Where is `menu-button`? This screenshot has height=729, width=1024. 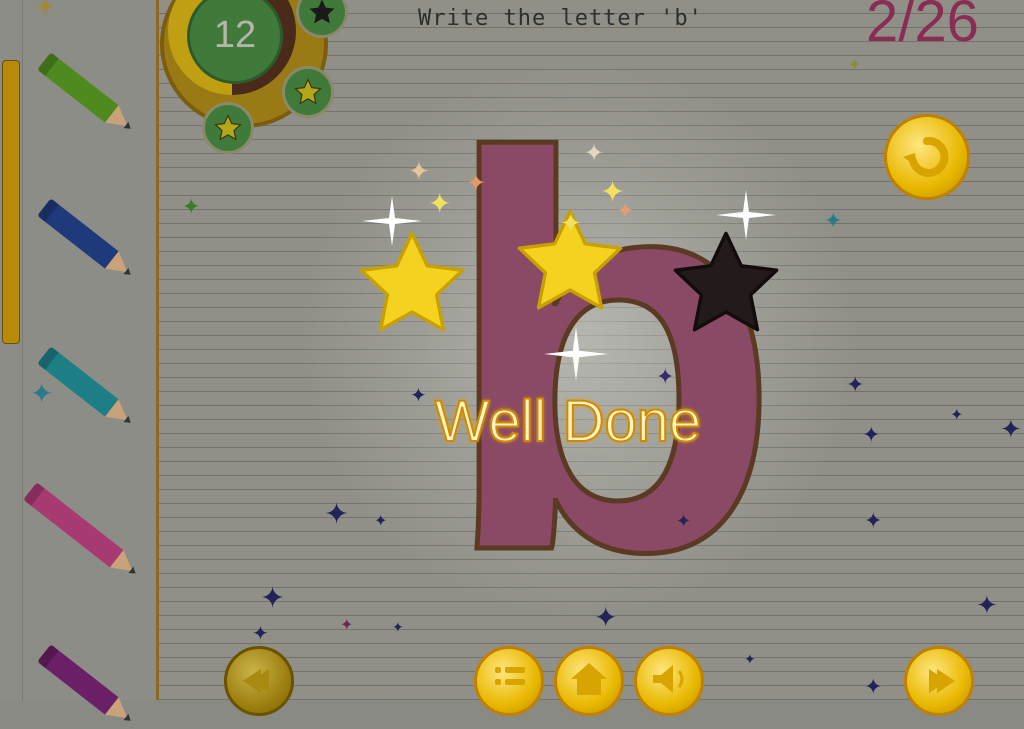
menu-button is located at coordinates (509, 681).